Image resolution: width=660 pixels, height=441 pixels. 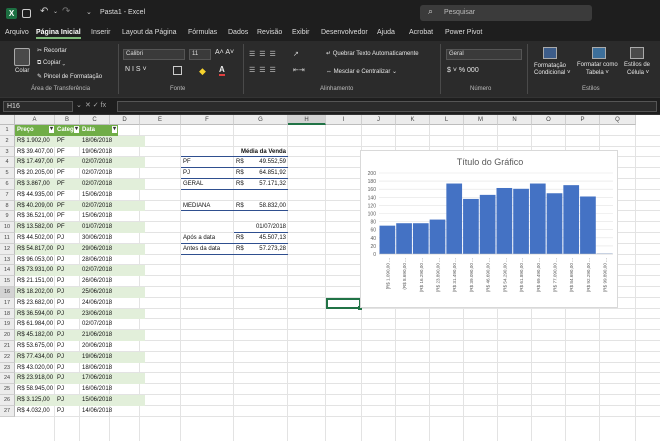 What do you see at coordinates (271, 206) in the screenshot?
I see `summary-value-mediana: 58.832,00` at bounding box center [271, 206].